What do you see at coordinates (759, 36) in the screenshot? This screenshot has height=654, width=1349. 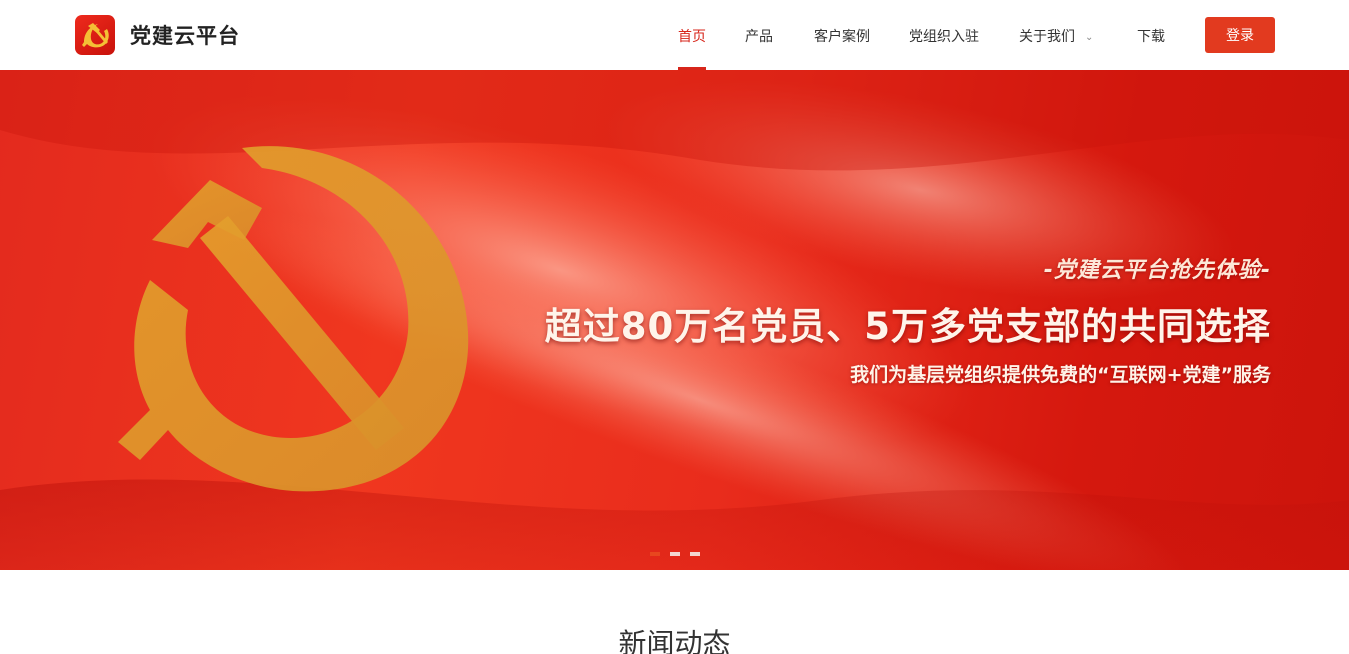 I see `nav-item-products: 产品` at bounding box center [759, 36].